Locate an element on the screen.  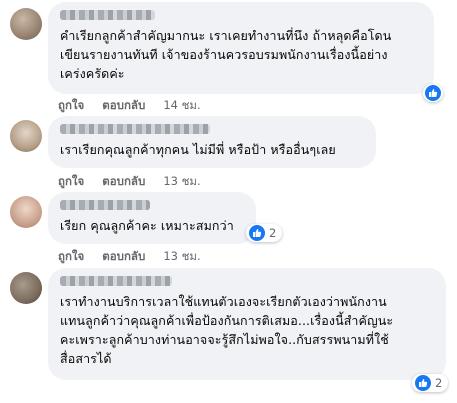
reaction-badge is located at coordinates (433, 93).